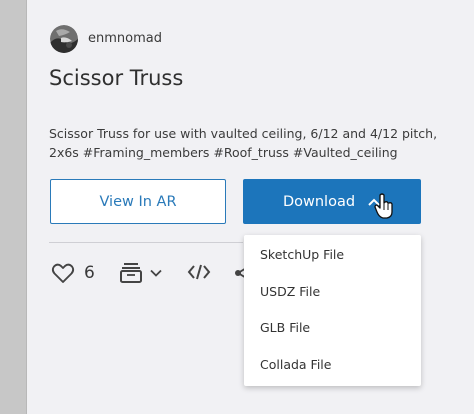  Describe the element at coordinates (125, 39) in the screenshot. I see `author-name: enmnomad` at that location.